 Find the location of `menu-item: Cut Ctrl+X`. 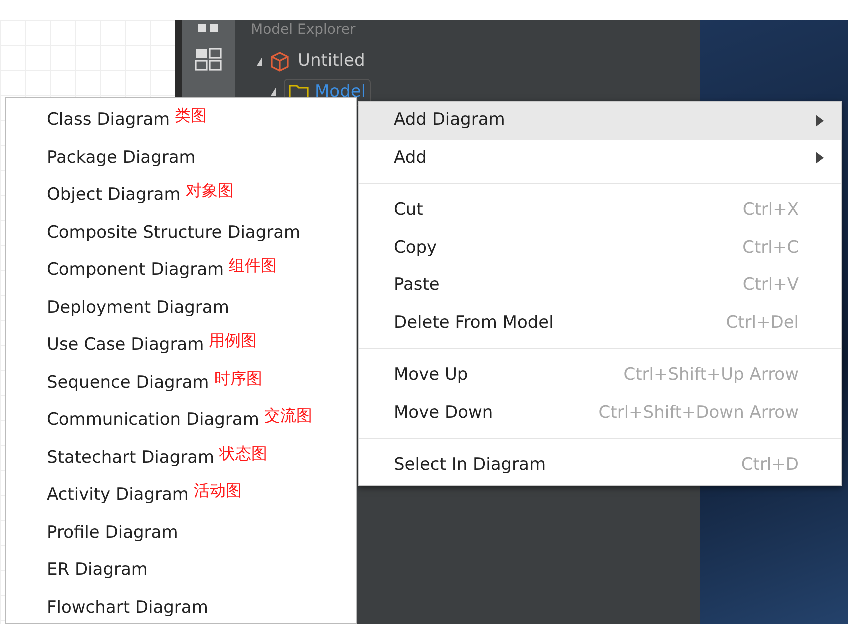

menu-item: Cut Ctrl+X is located at coordinates (600, 211).